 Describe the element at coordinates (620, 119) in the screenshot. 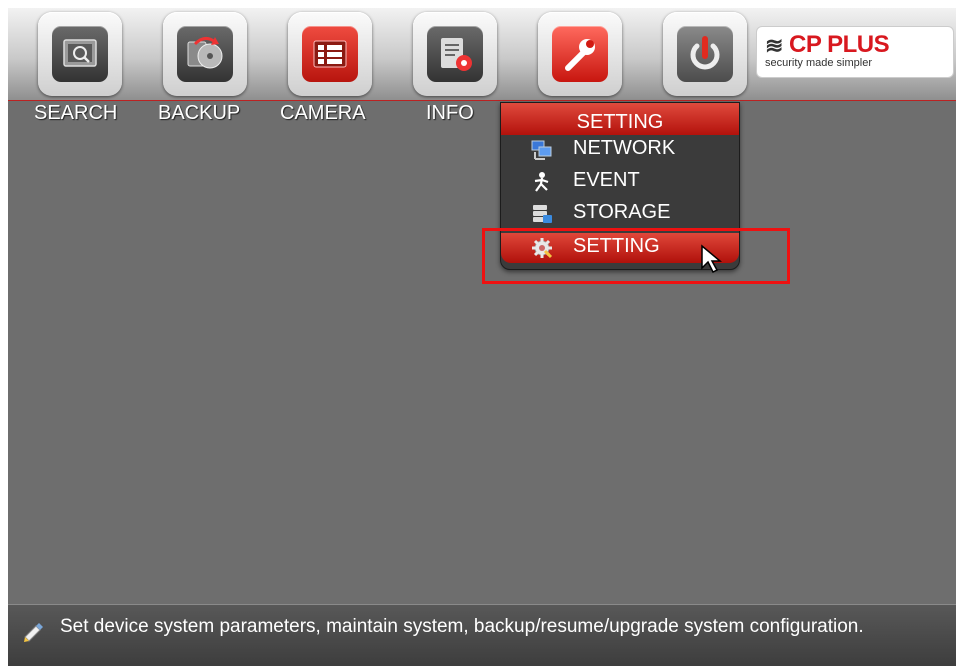

I see `dropdown-header: SETTING` at that location.